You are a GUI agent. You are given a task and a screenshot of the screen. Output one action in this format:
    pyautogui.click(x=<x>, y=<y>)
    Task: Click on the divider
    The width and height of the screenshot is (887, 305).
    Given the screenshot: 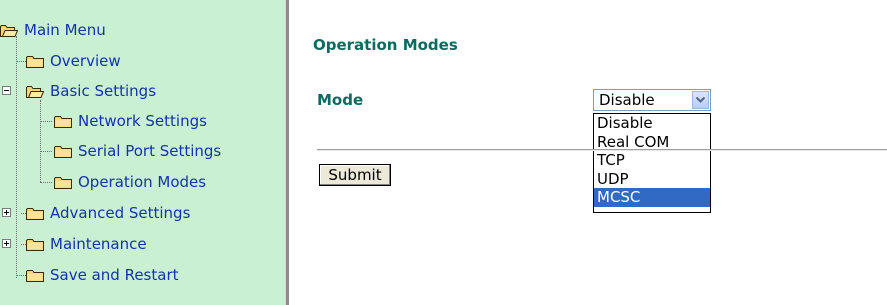 What is the action you would take?
    pyautogui.click(x=602, y=150)
    